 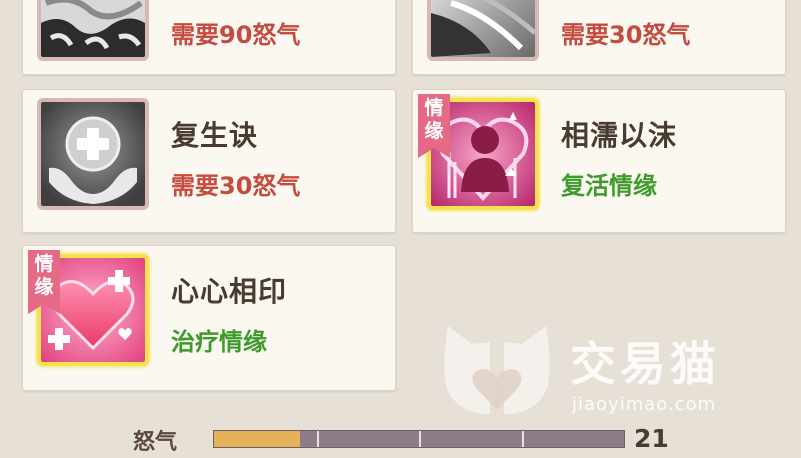 I want to click on rage-label: 怒气, so click(x=155, y=442).